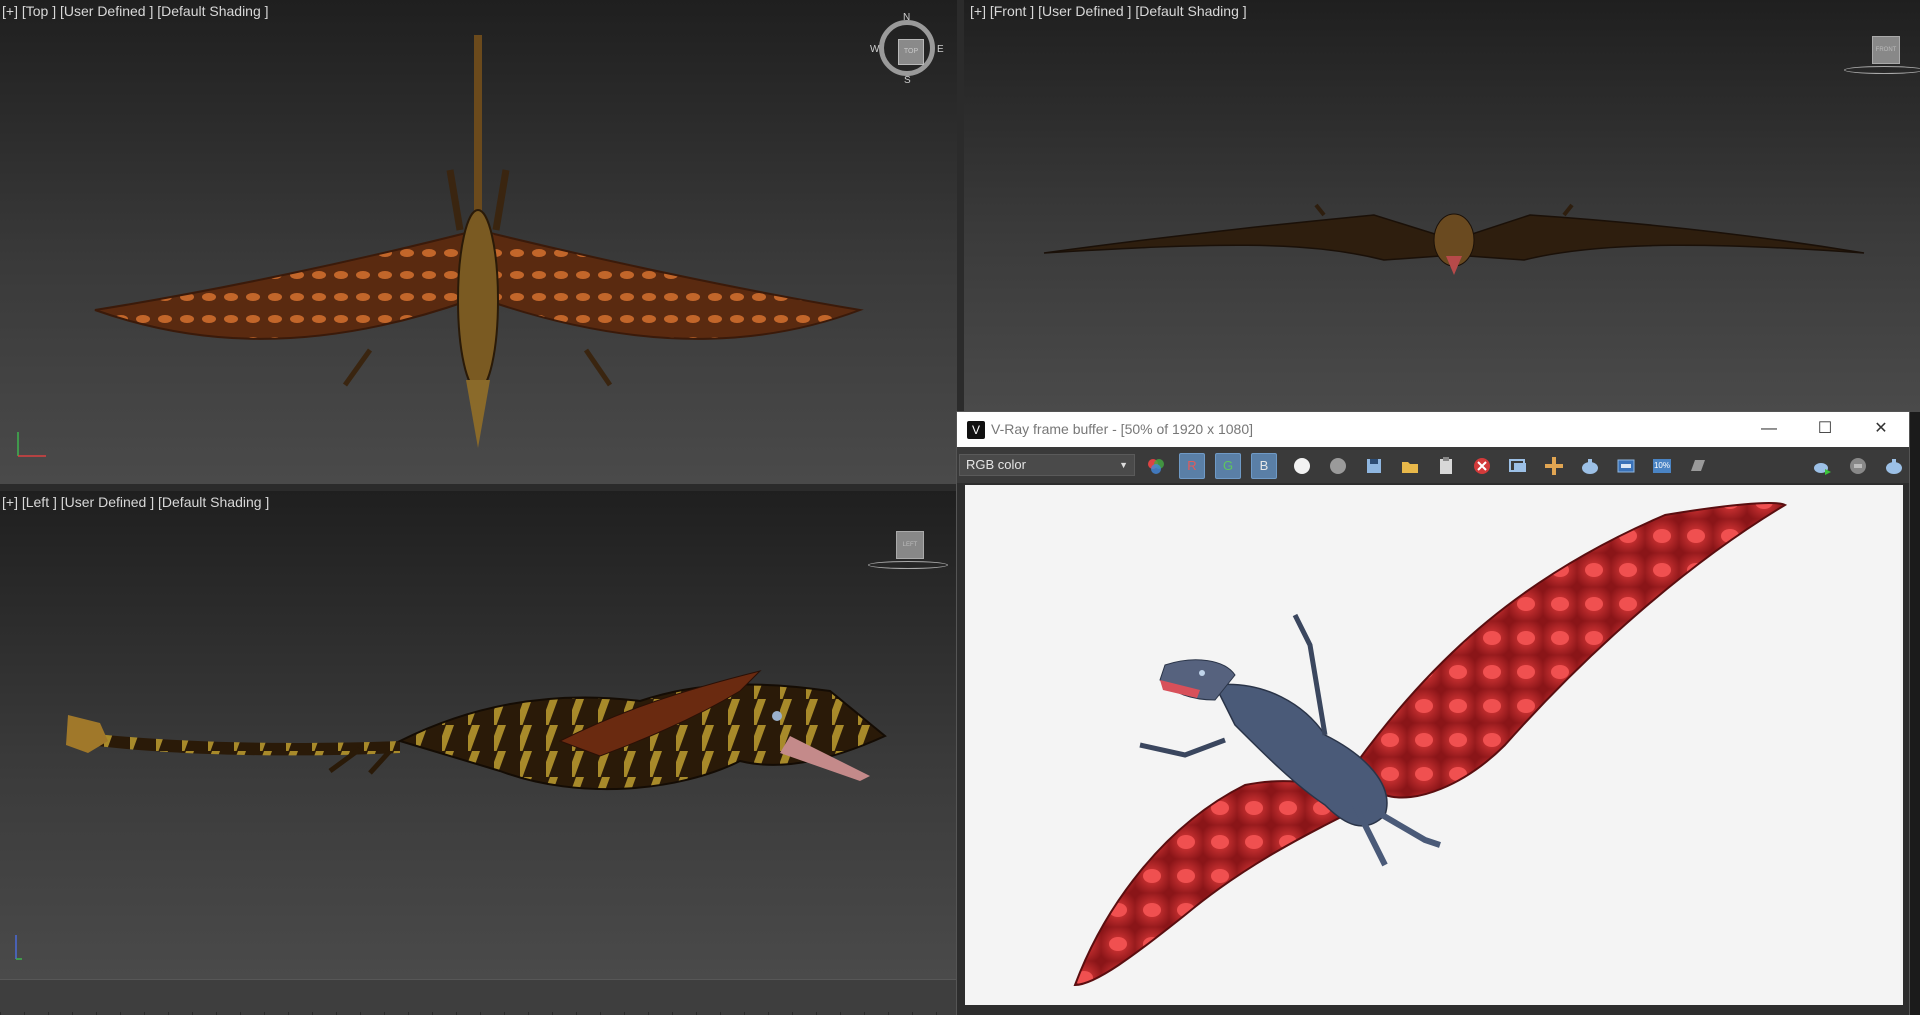 The width and height of the screenshot is (1920, 1015). I want to click on left-wing-top, so click(287, 284).